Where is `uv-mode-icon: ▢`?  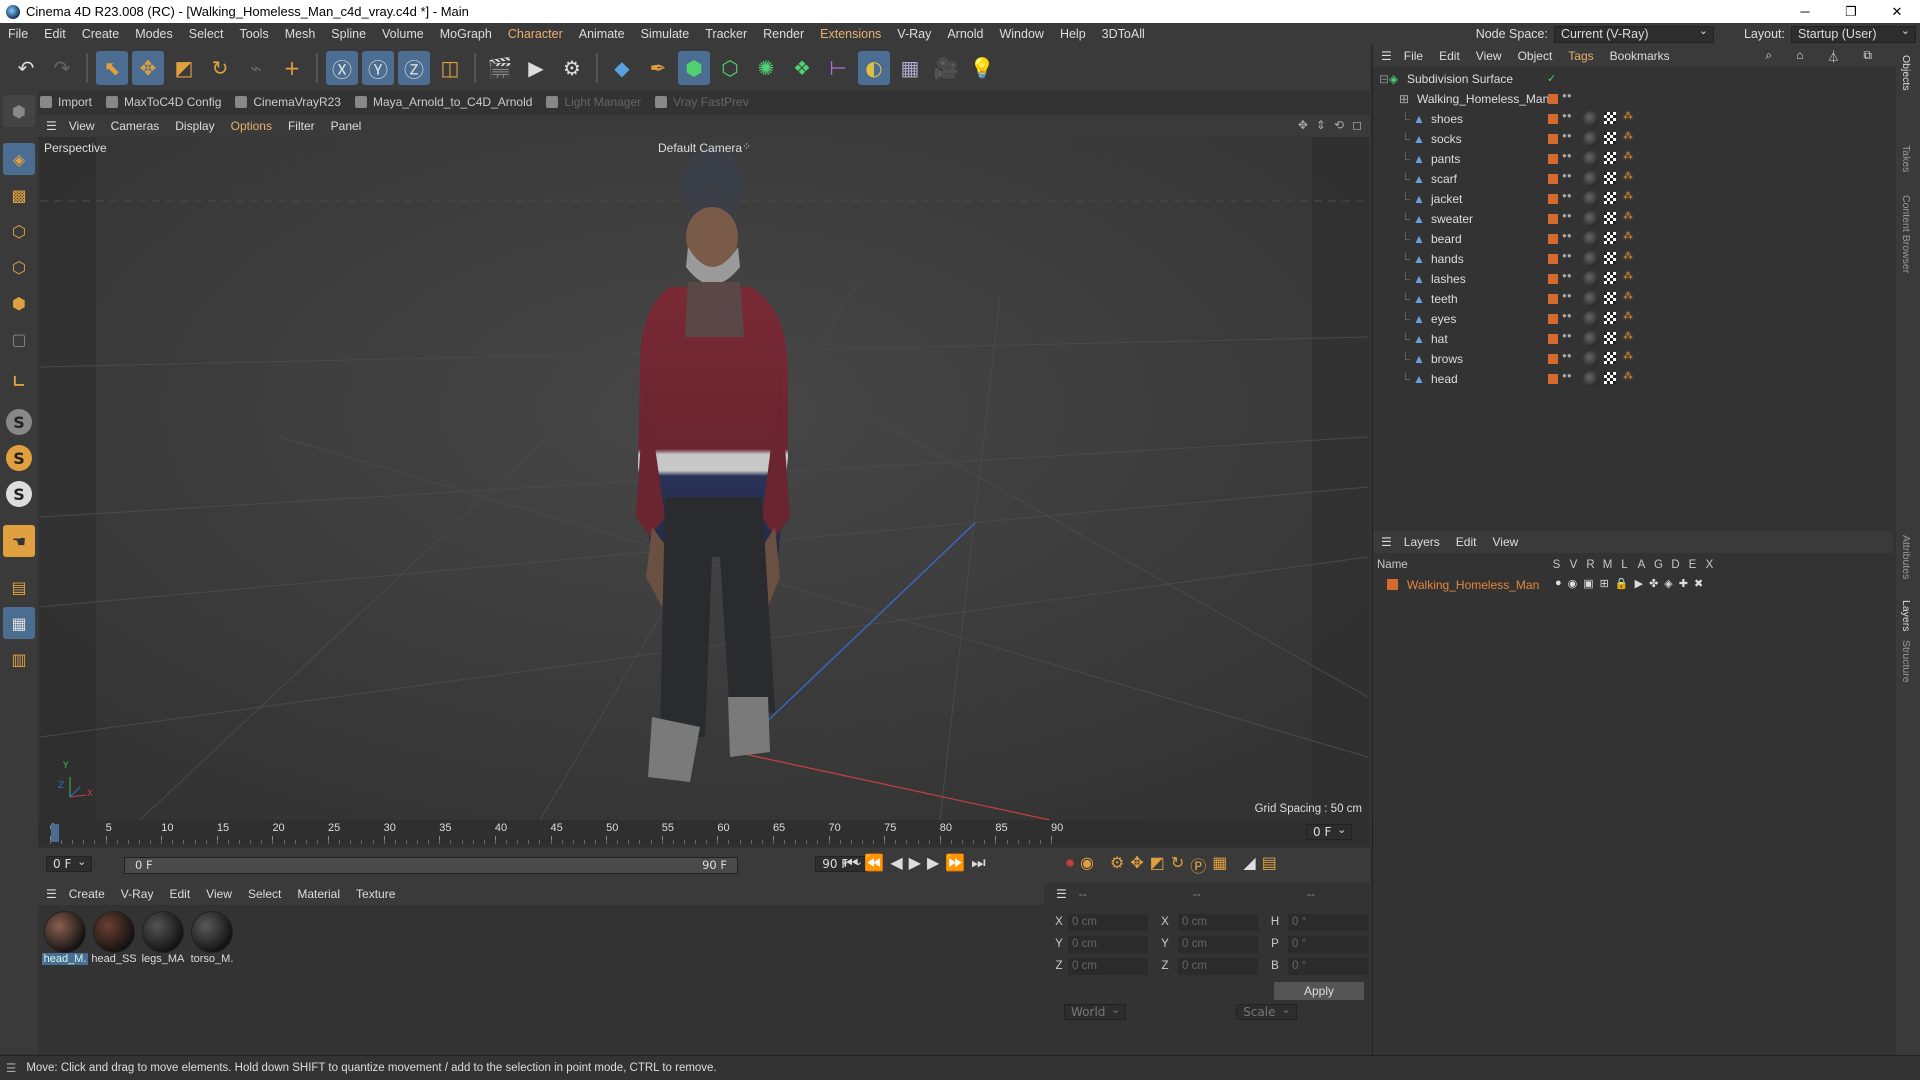
uv-mode-icon: ▢ is located at coordinates (19, 339).